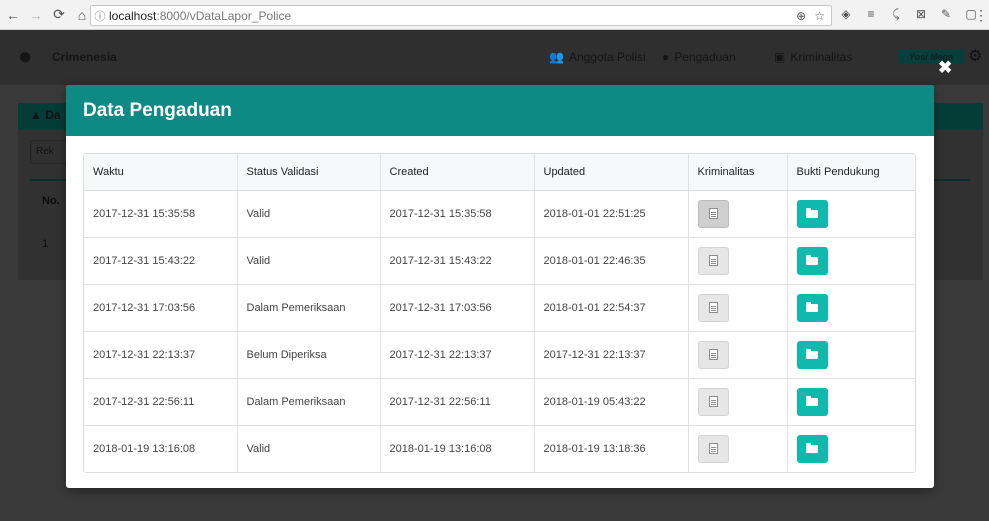 The width and height of the screenshot is (989, 521). Describe the element at coordinates (980, 15) in the screenshot. I see `menu-icon: ⋮` at that location.